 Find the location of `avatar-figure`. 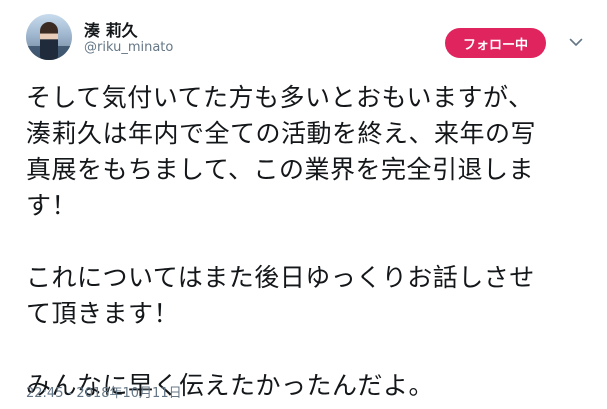

avatar-figure is located at coordinates (49, 41).